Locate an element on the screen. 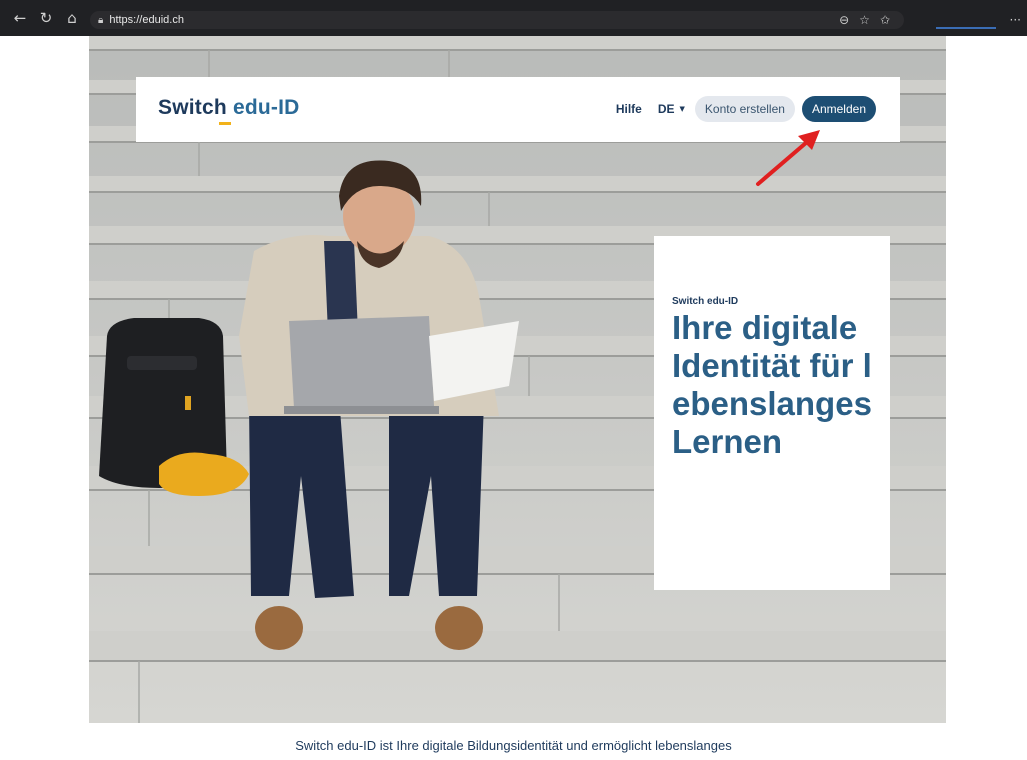 The height and width of the screenshot is (760, 1027). reader-icon: ⊖ is located at coordinates (844, 20).